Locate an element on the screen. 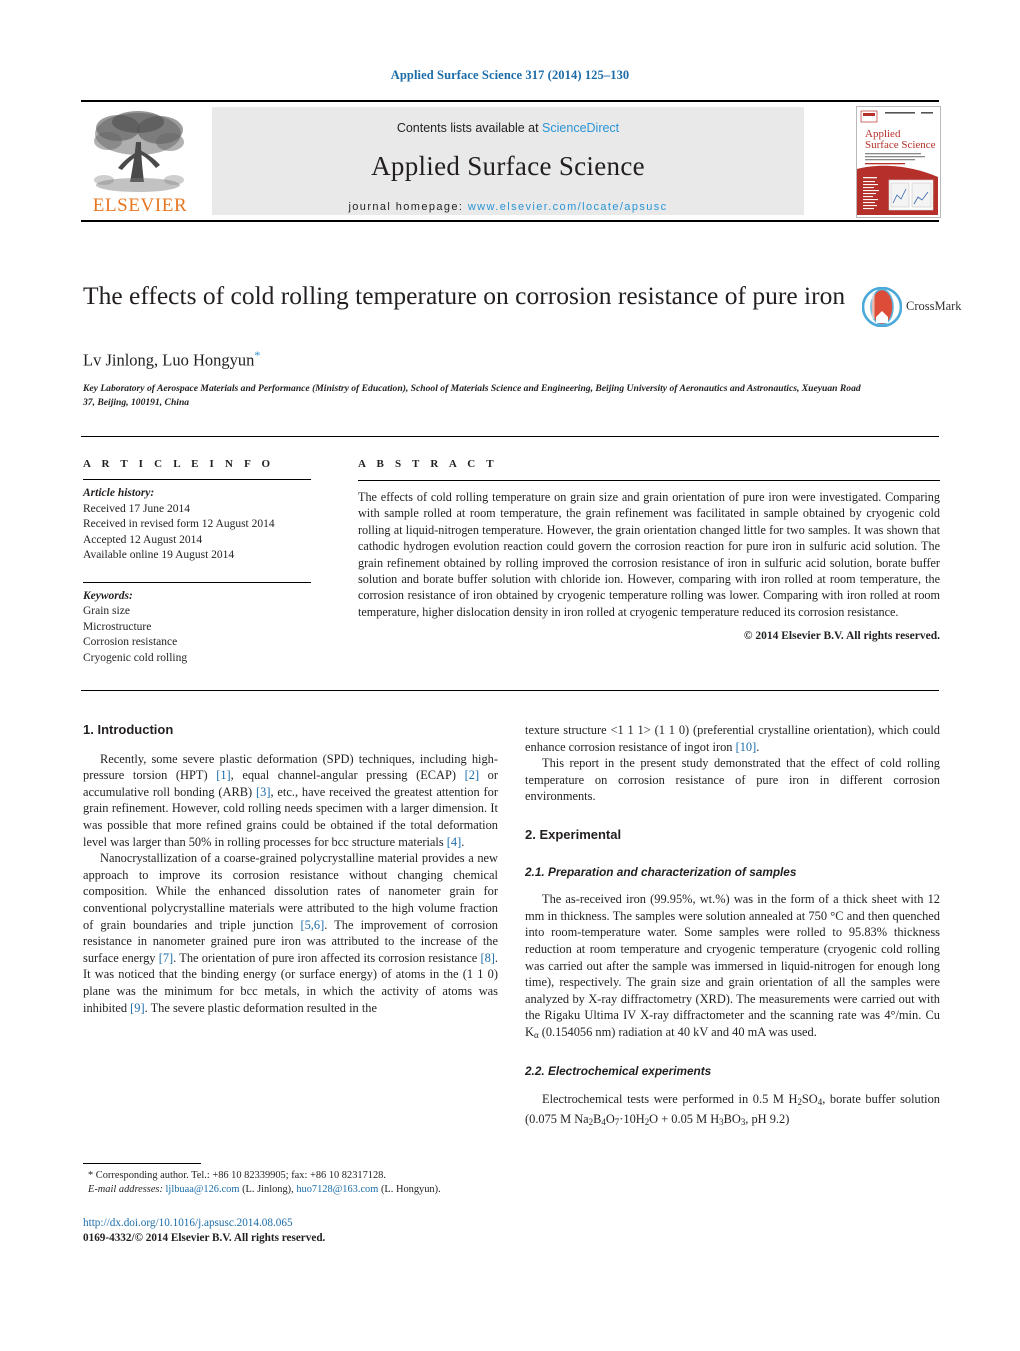  email-link-1: ljlbuaa@126.com is located at coordinates (203, 1189).